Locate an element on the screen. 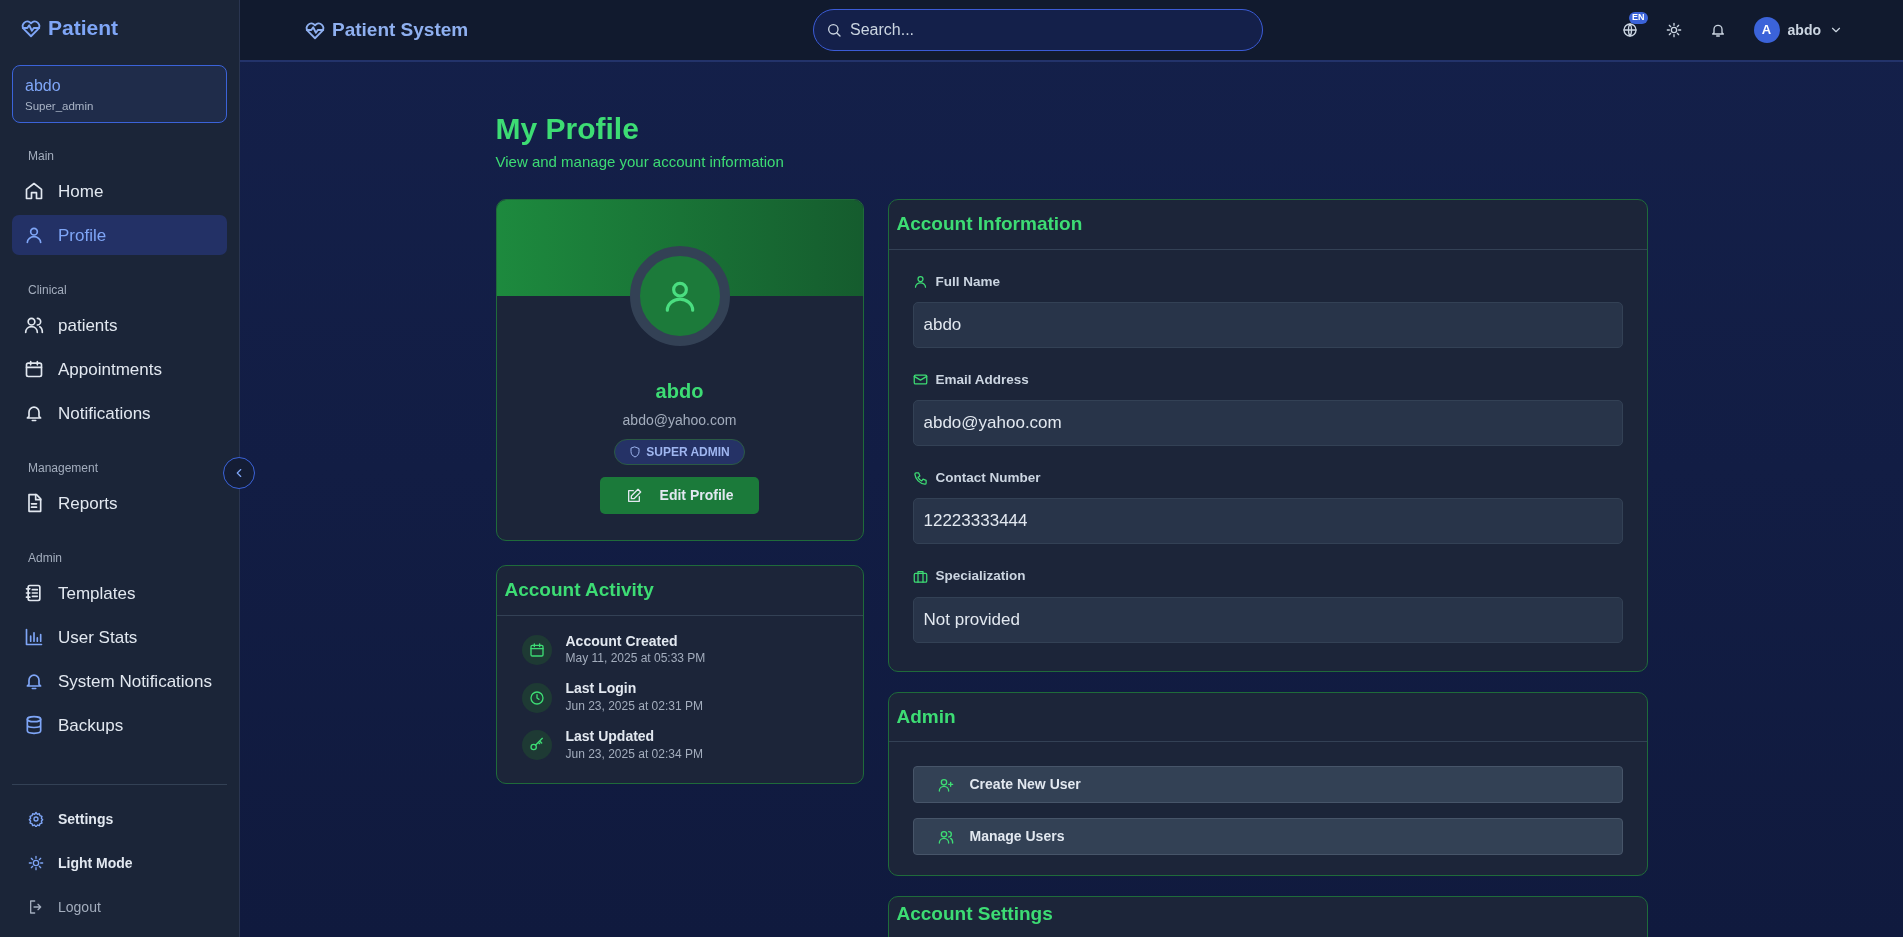  nav-item: Profile is located at coordinates (119, 235).